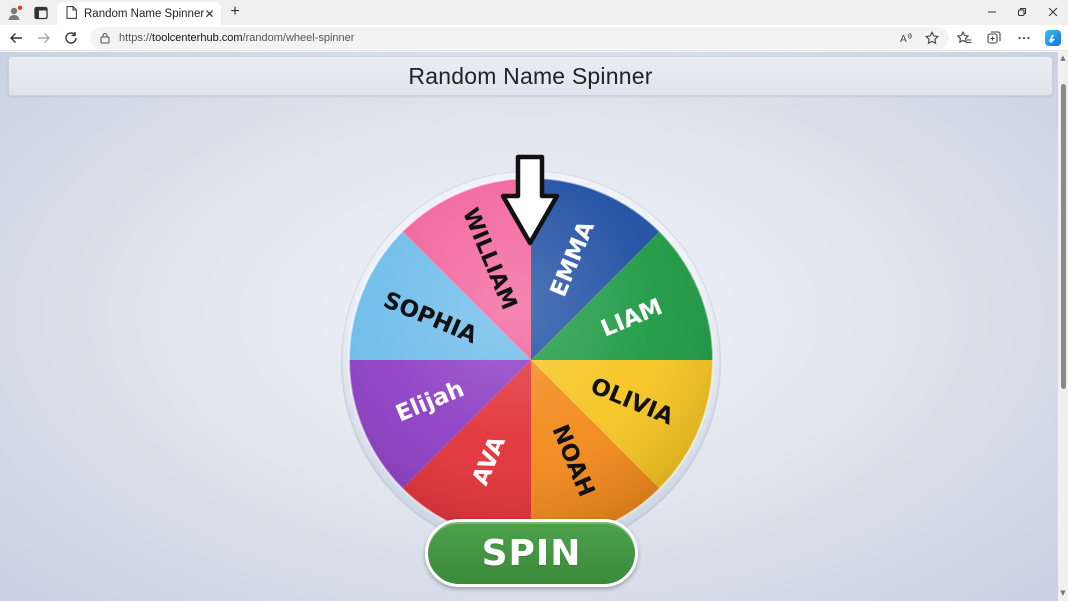 The width and height of the screenshot is (1068, 601). Describe the element at coordinates (1024, 38) in the screenshot. I see `more-icon` at that location.